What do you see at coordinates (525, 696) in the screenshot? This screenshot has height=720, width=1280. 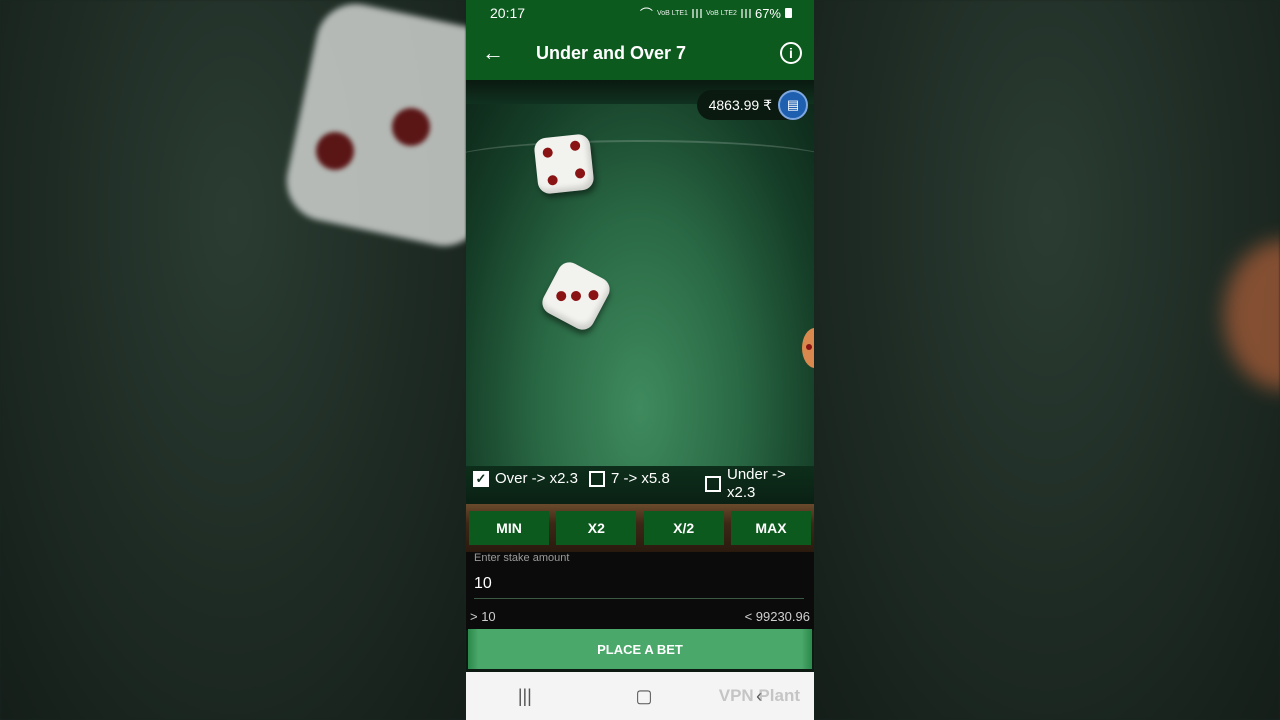 I see `recent-apps-icon: |||` at bounding box center [525, 696].